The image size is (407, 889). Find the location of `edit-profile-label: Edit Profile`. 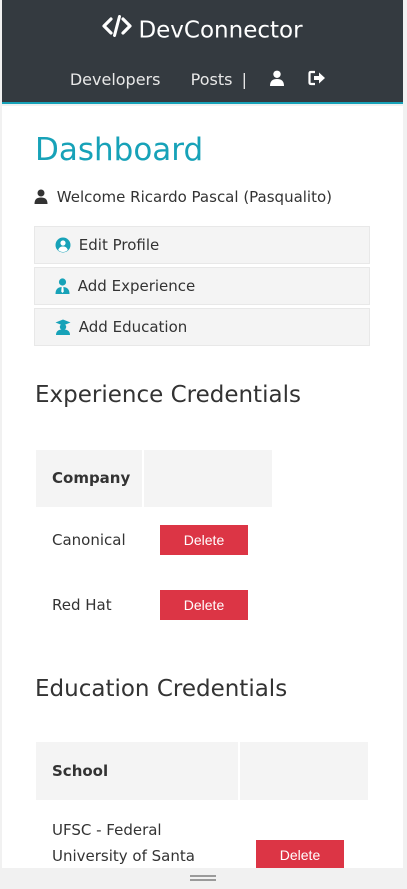

edit-profile-label: Edit Profile is located at coordinates (119, 245).